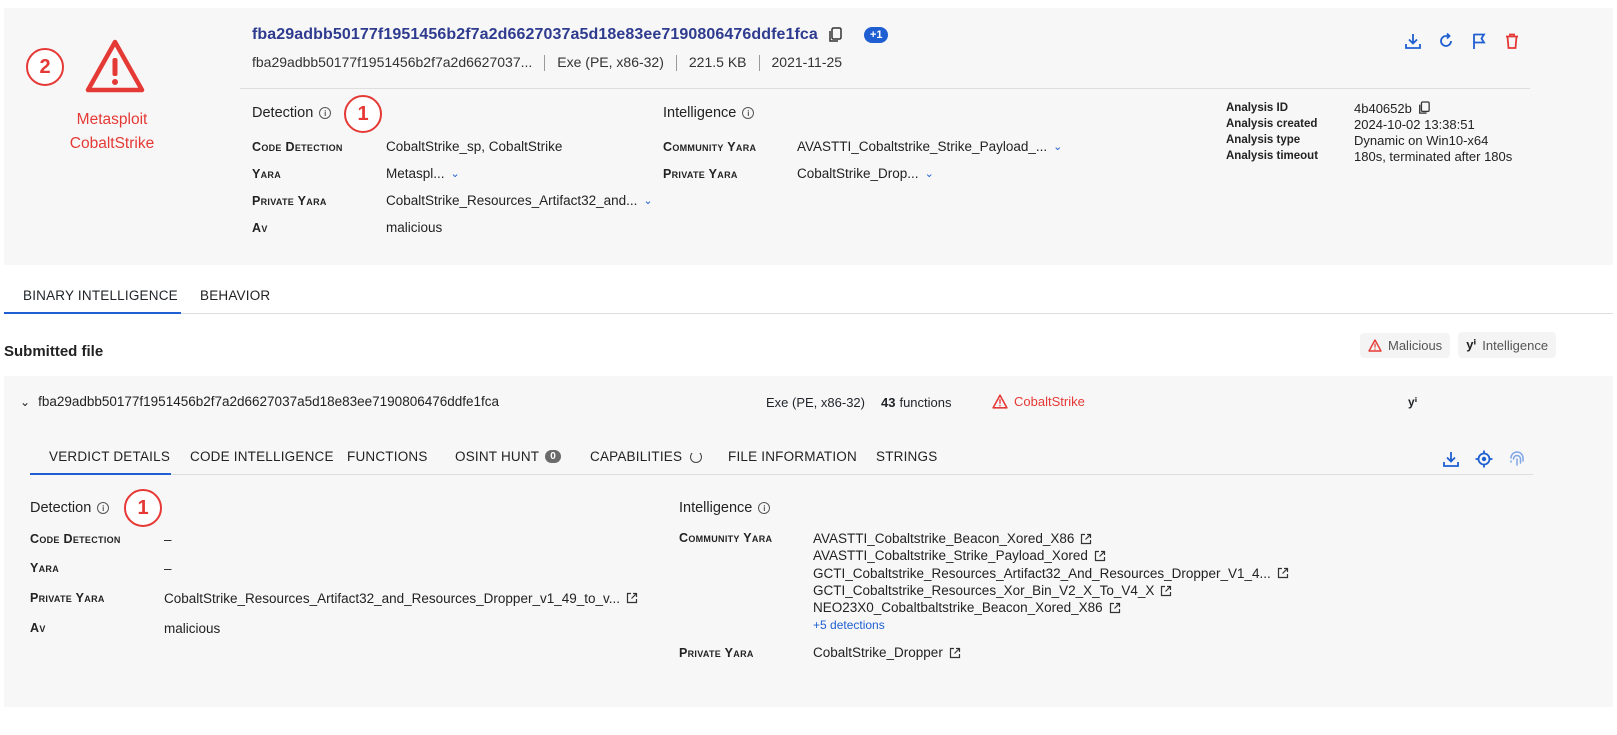  I want to click on detection-row-label: Private Yara, so click(289, 200).